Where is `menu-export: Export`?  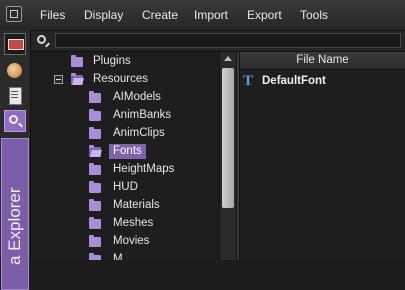
menu-export: Export is located at coordinates (264, 15).